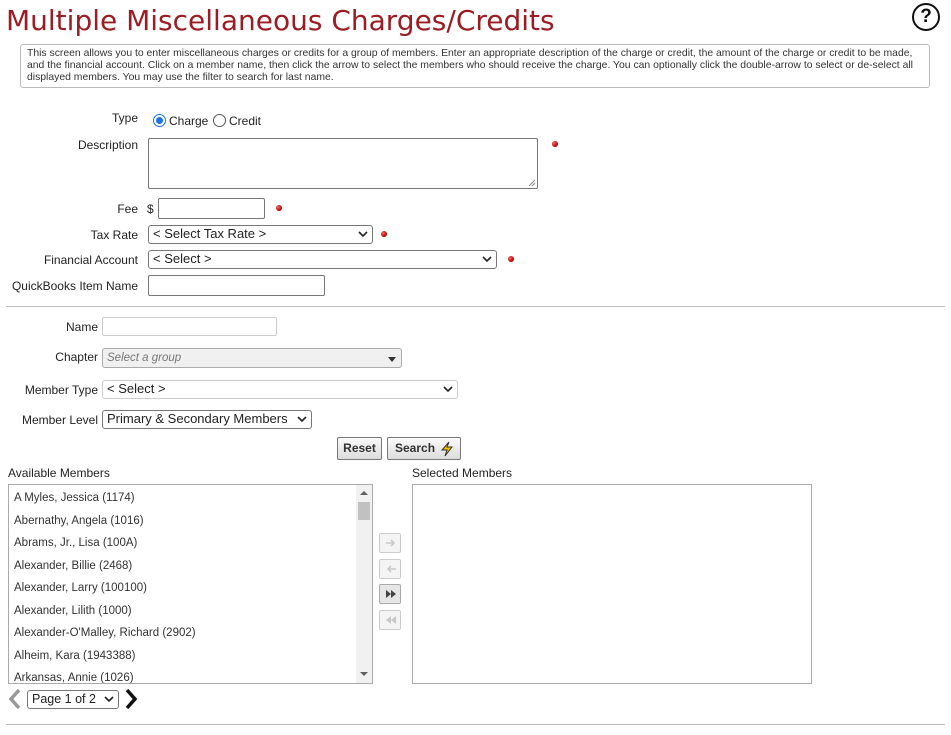 The width and height of the screenshot is (951, 735). Describe the element at coordinates (159, 120) in the screenshot. I see `type-charge-radio` at that location.